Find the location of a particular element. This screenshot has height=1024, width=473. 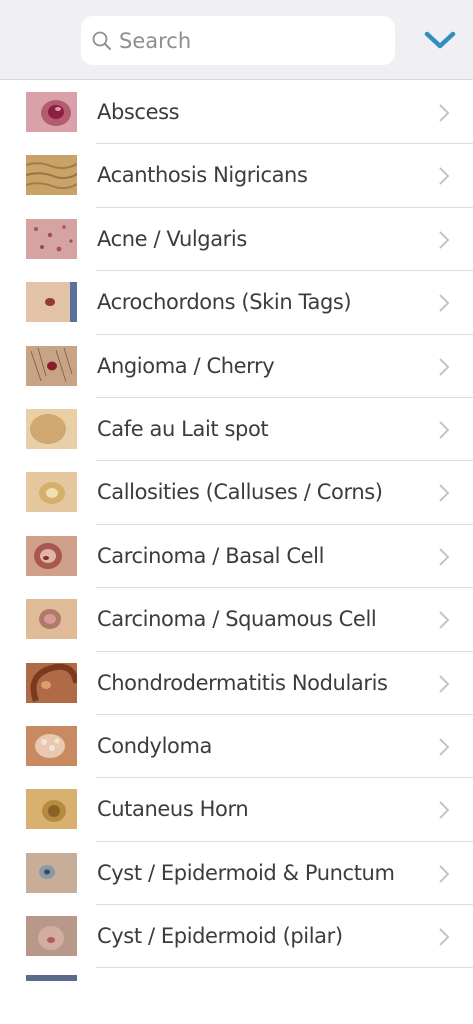

list-item-label: Callosities (Calluses / Corns) is located at coordinates (240, 492).